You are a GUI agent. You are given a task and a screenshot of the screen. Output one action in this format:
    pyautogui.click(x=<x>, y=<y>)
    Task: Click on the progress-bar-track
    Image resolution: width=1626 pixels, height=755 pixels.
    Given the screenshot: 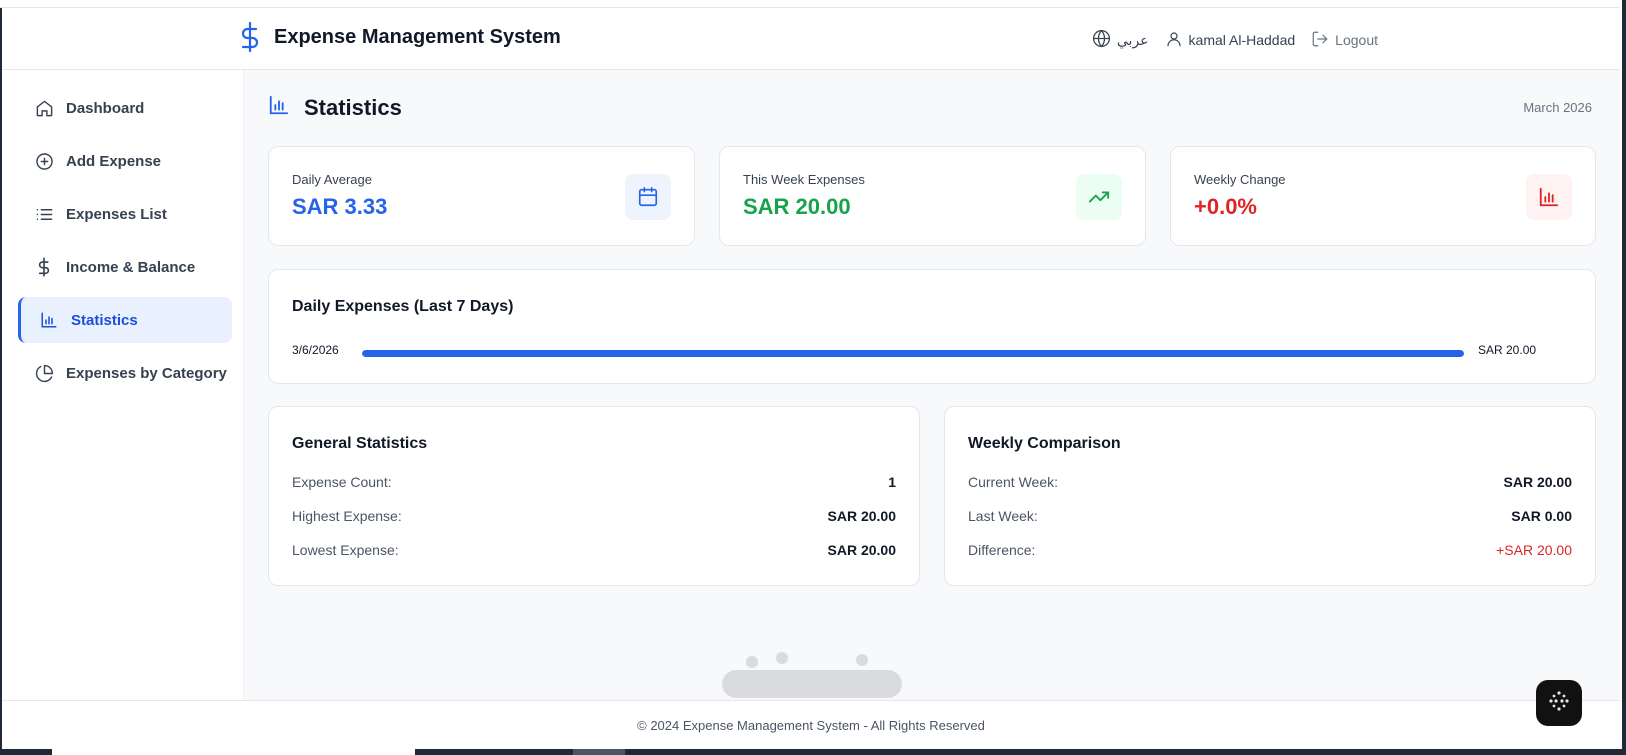 What is the action you would take?
    pyautogui.click(x=913, y=353)
    